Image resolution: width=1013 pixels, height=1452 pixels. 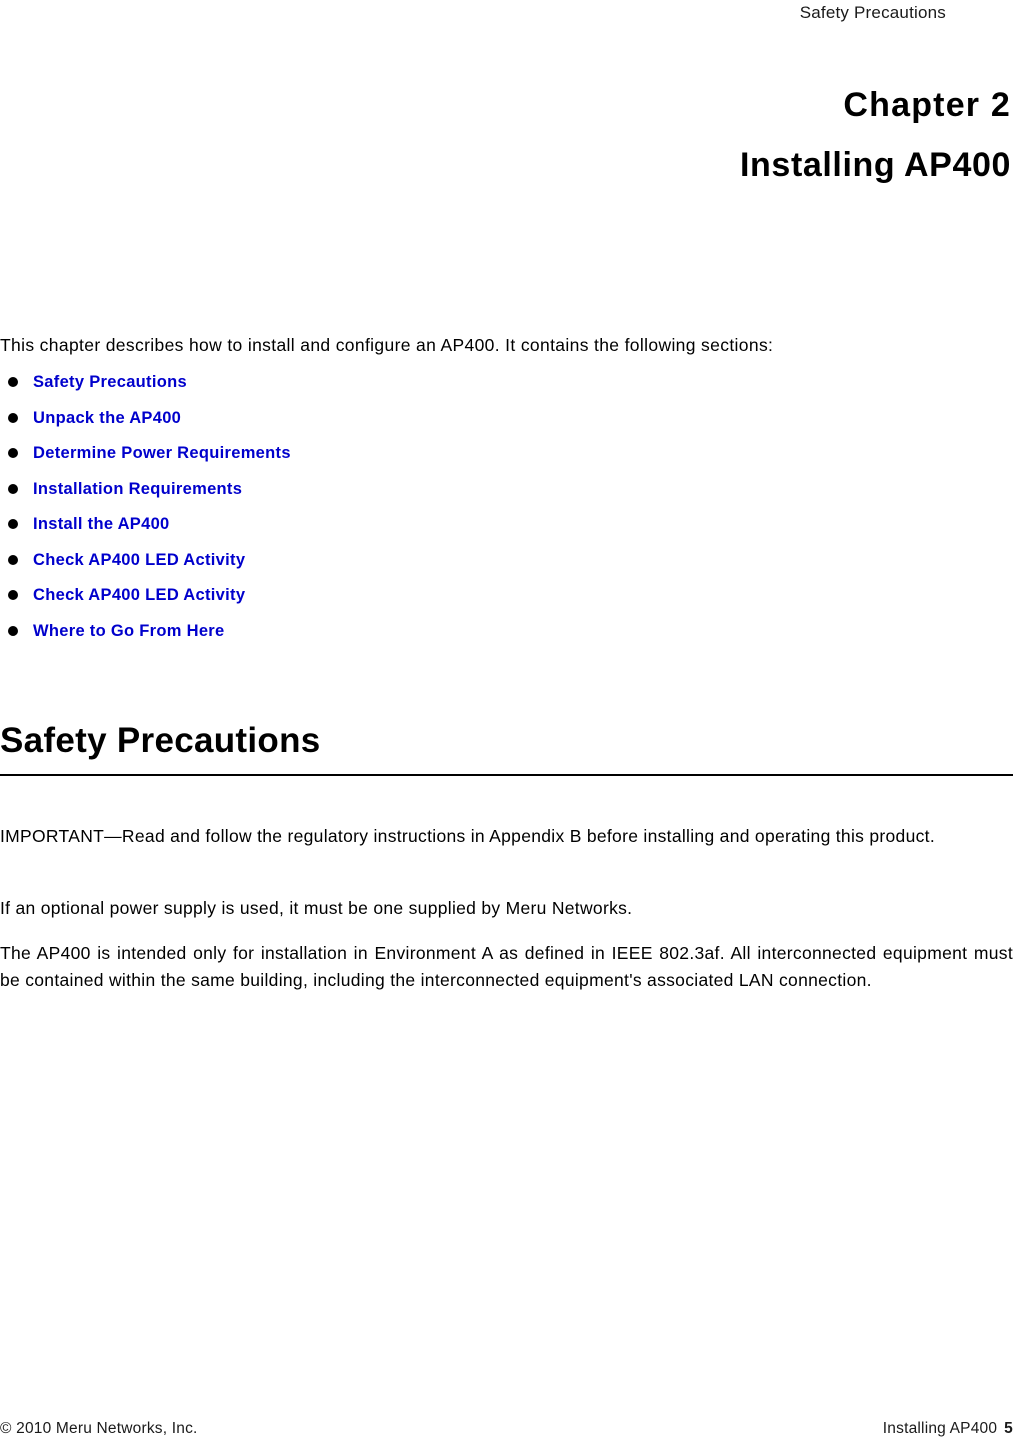 What do you see at coordinates (506, 775) in the screenshot?
I see `section-heading-rule` at bounding box center [506, 775].